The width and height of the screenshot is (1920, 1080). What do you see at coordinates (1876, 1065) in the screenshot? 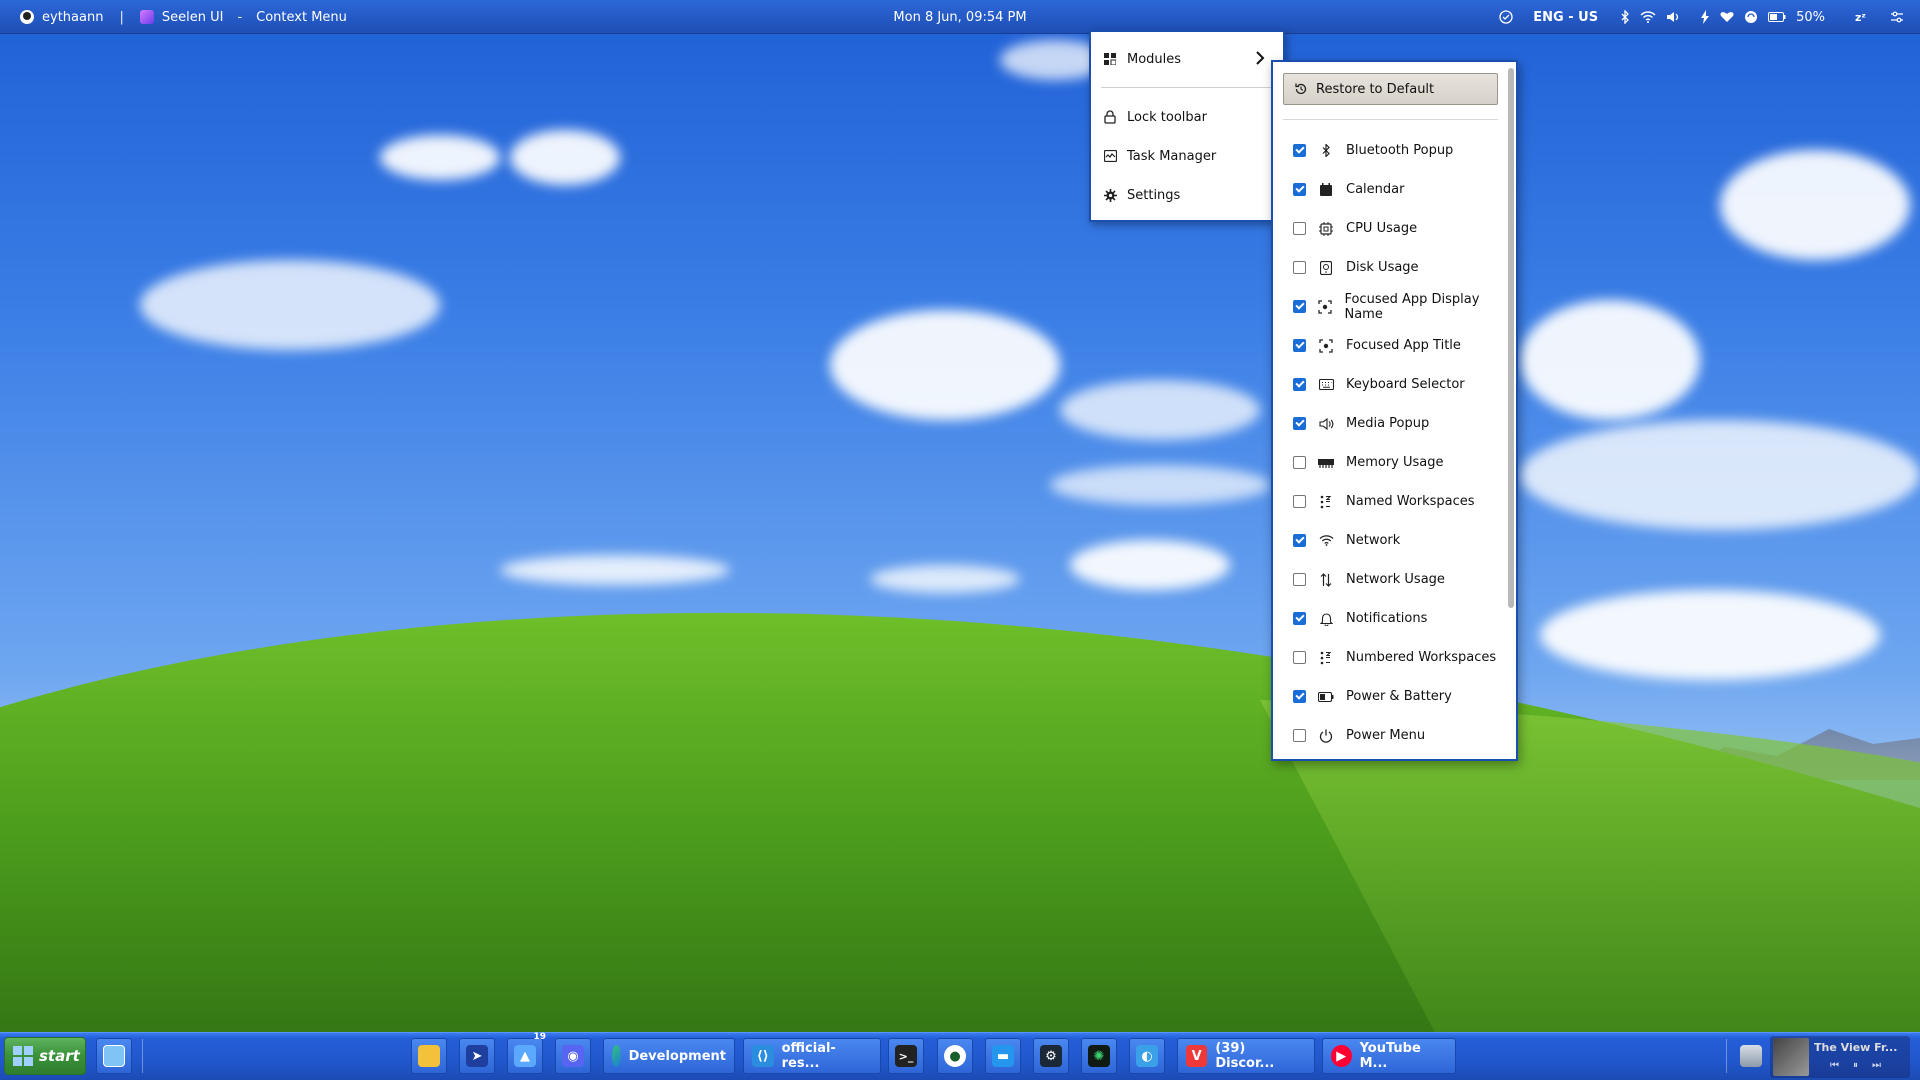
I see `next-track-icon: ⏭` at bounding box center [1876, 1065].